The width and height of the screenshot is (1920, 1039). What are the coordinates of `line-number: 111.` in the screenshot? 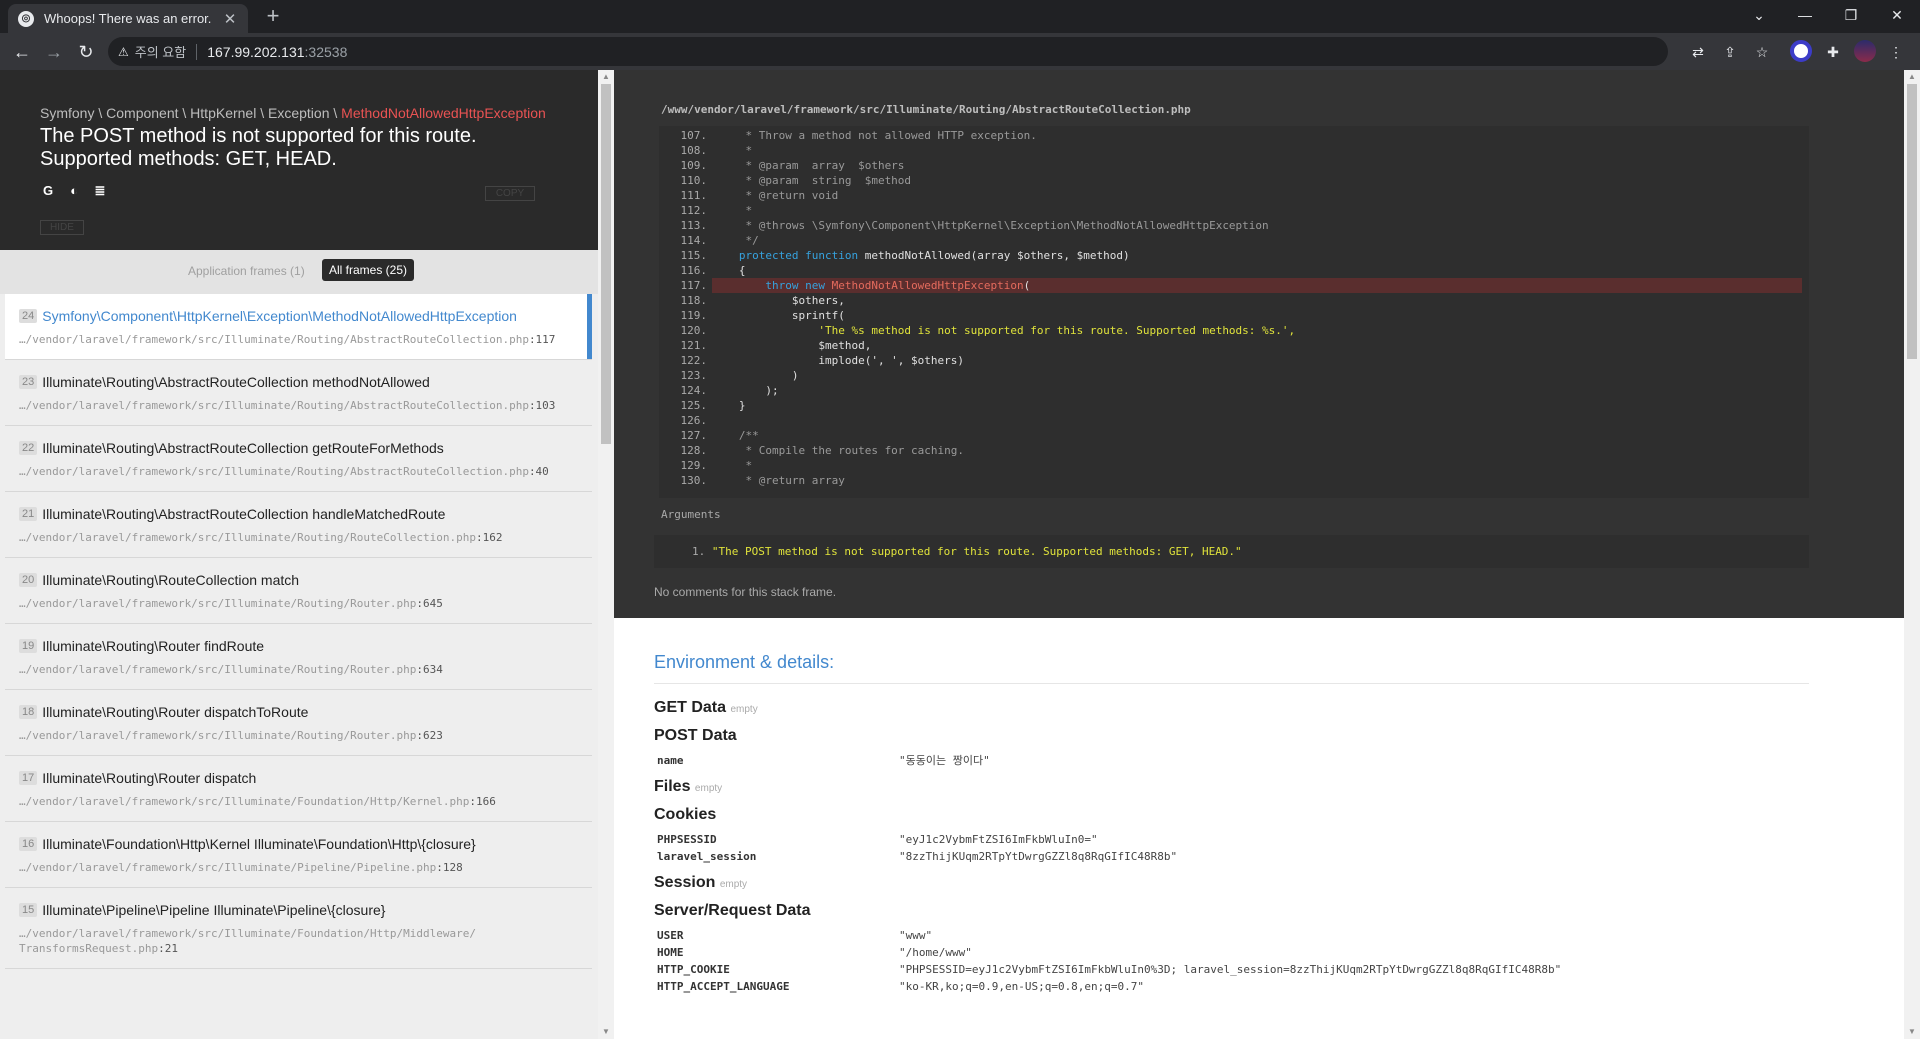 It's located at (694, 195).